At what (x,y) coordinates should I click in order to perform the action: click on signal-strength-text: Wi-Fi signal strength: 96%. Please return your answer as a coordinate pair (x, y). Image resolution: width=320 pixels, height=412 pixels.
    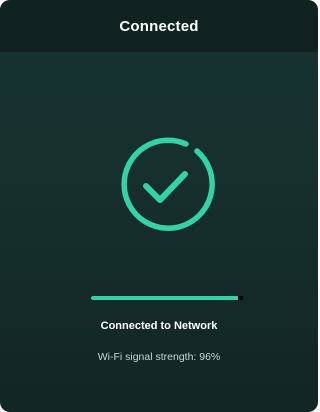
    Looking at the image, I should click on (159, 357).